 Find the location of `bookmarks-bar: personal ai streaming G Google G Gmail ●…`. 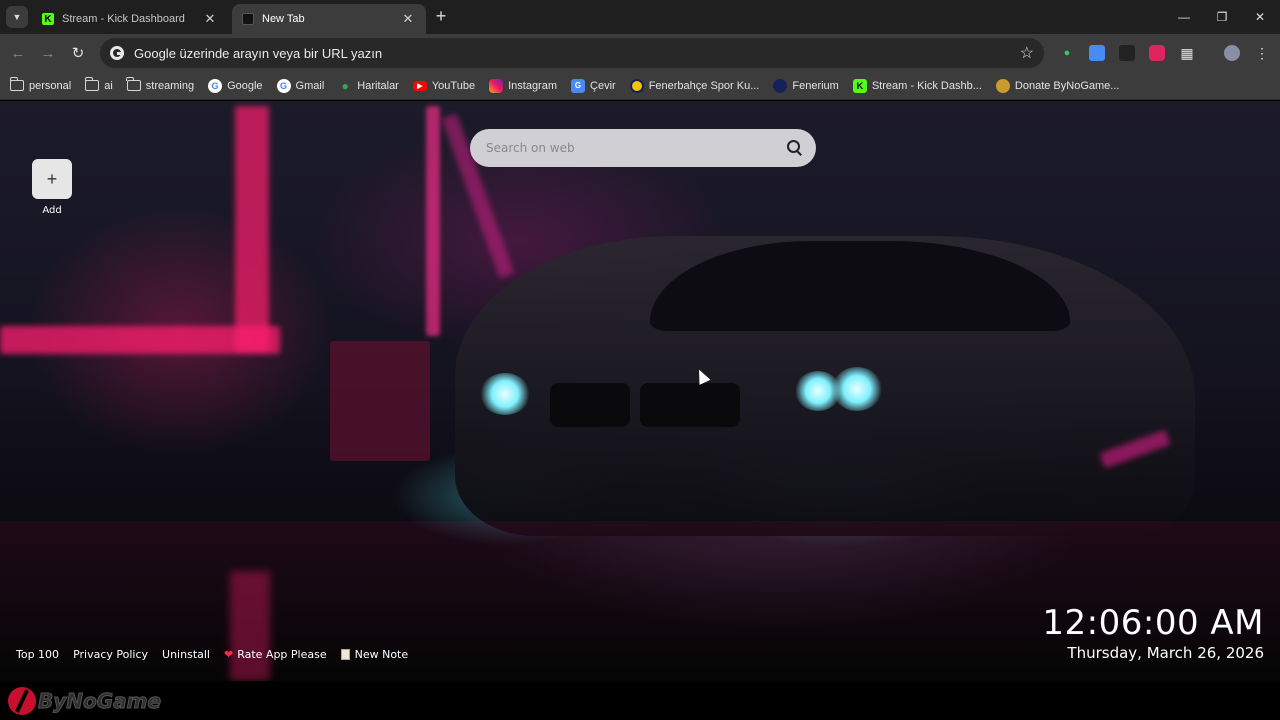

bookmarks-bar: personal ai streaming G Google G Gmail ●… is located at coordinates (640, 86).